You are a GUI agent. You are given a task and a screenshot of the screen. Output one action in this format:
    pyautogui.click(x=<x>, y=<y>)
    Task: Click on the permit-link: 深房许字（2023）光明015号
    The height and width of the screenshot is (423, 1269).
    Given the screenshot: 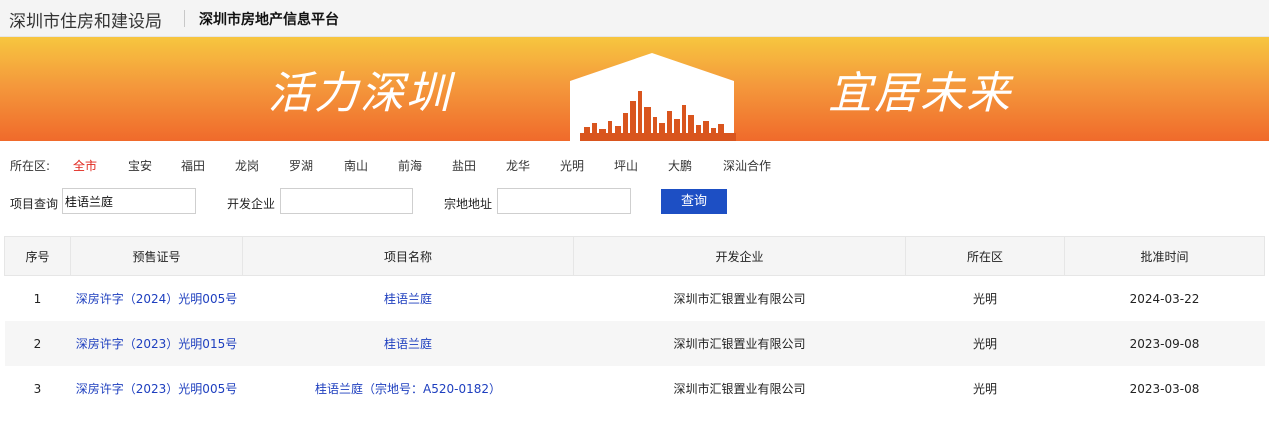 What is the action you would take?
    pyautogui.click(x=156, y=343)
    